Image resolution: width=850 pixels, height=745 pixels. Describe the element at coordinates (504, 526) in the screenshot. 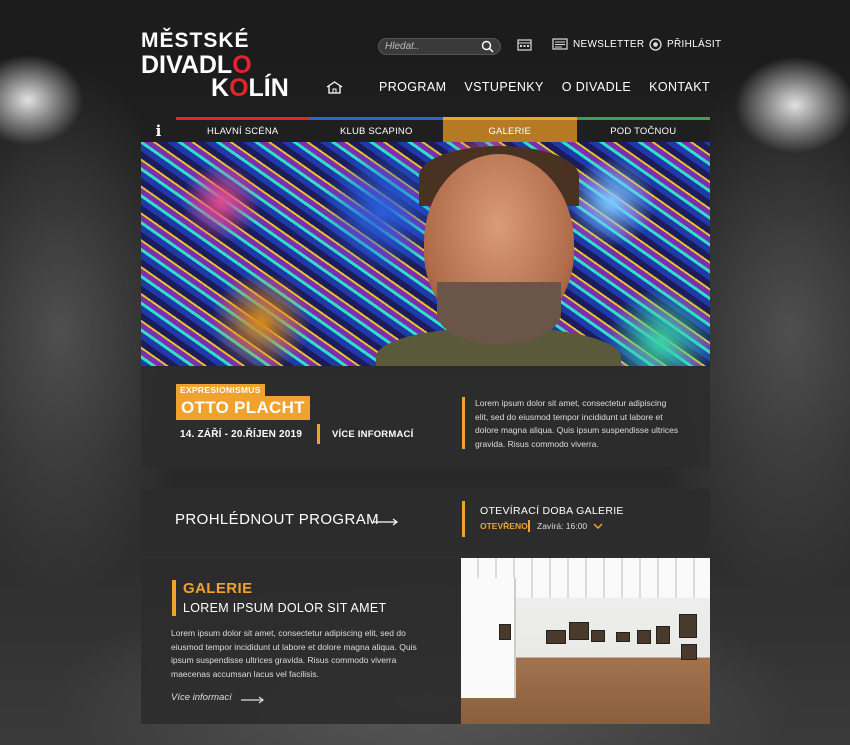

I see `open-status: OTEVŘENO` at that location.